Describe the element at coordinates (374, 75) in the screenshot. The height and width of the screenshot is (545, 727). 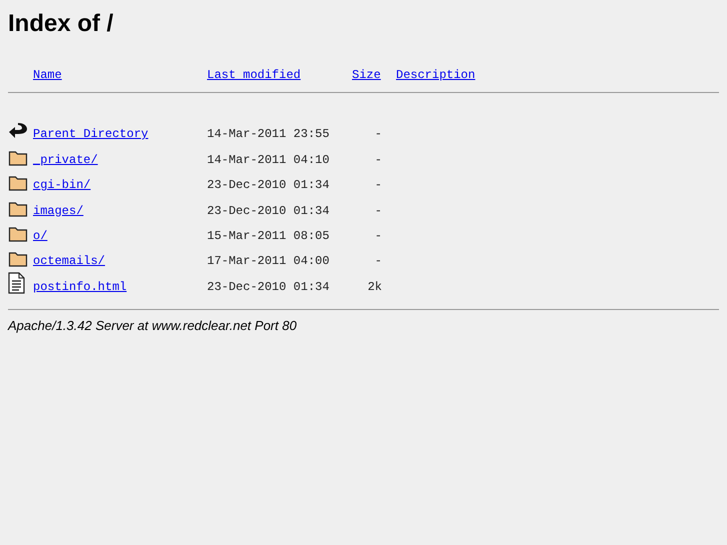
I see `size-column-header: Size` at that location.